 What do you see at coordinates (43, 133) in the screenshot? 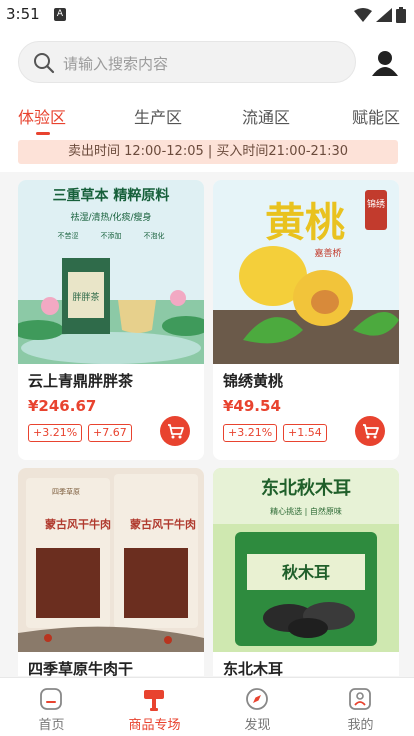
I see `active-tab-indicator` at bounding box center [43, 133].